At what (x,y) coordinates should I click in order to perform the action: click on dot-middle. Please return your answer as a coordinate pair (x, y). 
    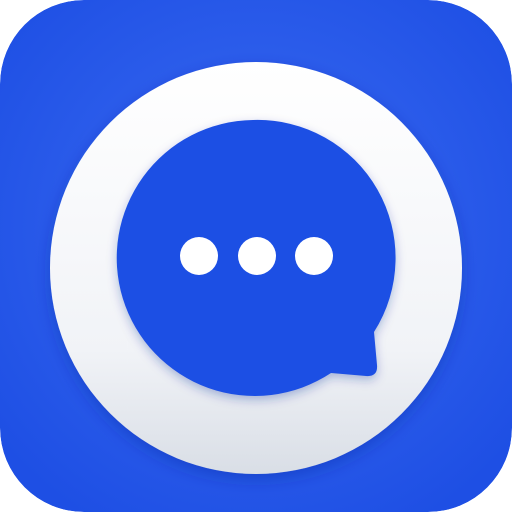
    Looking at the image, I should click on (257, 256).